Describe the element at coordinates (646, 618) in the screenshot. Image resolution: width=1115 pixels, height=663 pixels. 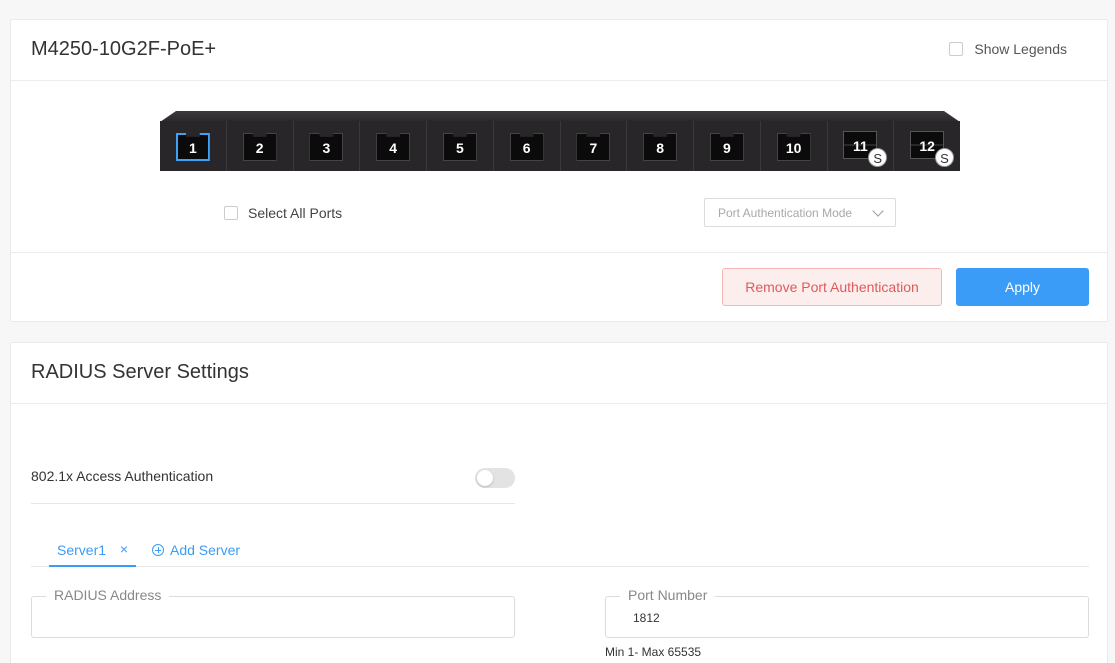
I see `port-number-value: 1812` at that location.